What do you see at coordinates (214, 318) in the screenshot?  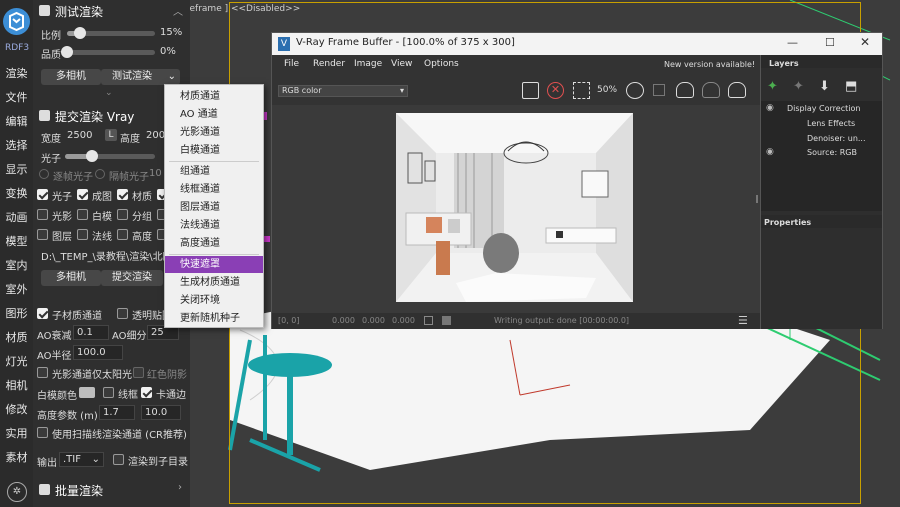 I see `menu-item-12: 更新随机种子` at bounding box center [214, 318].